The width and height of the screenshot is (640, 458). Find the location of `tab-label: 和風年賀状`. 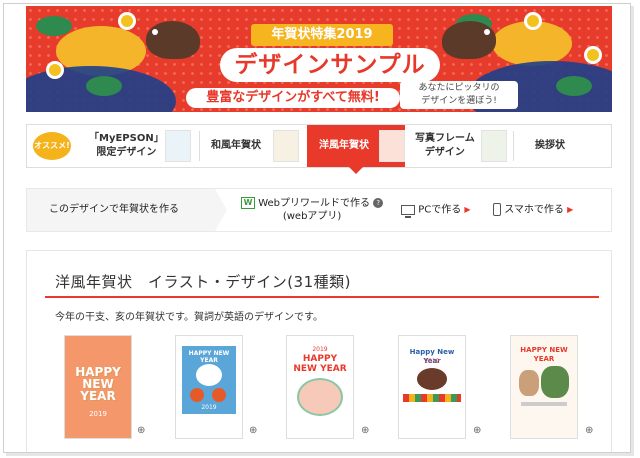

tab-label: 和風年賀状 is located at coordinates (236, 145).